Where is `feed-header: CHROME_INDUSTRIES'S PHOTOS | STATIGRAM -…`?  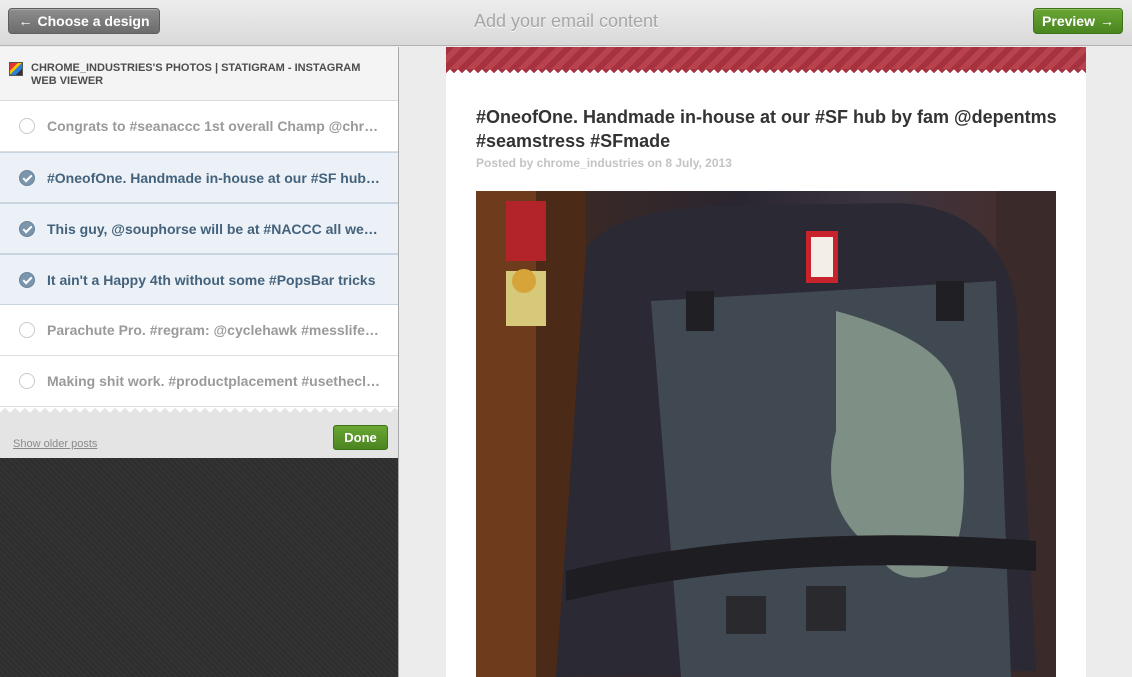
feed-header: CHROME_INDUSTRIES'S PHOTOS | STATIGRAM -… is located at coordinates (199, 74).